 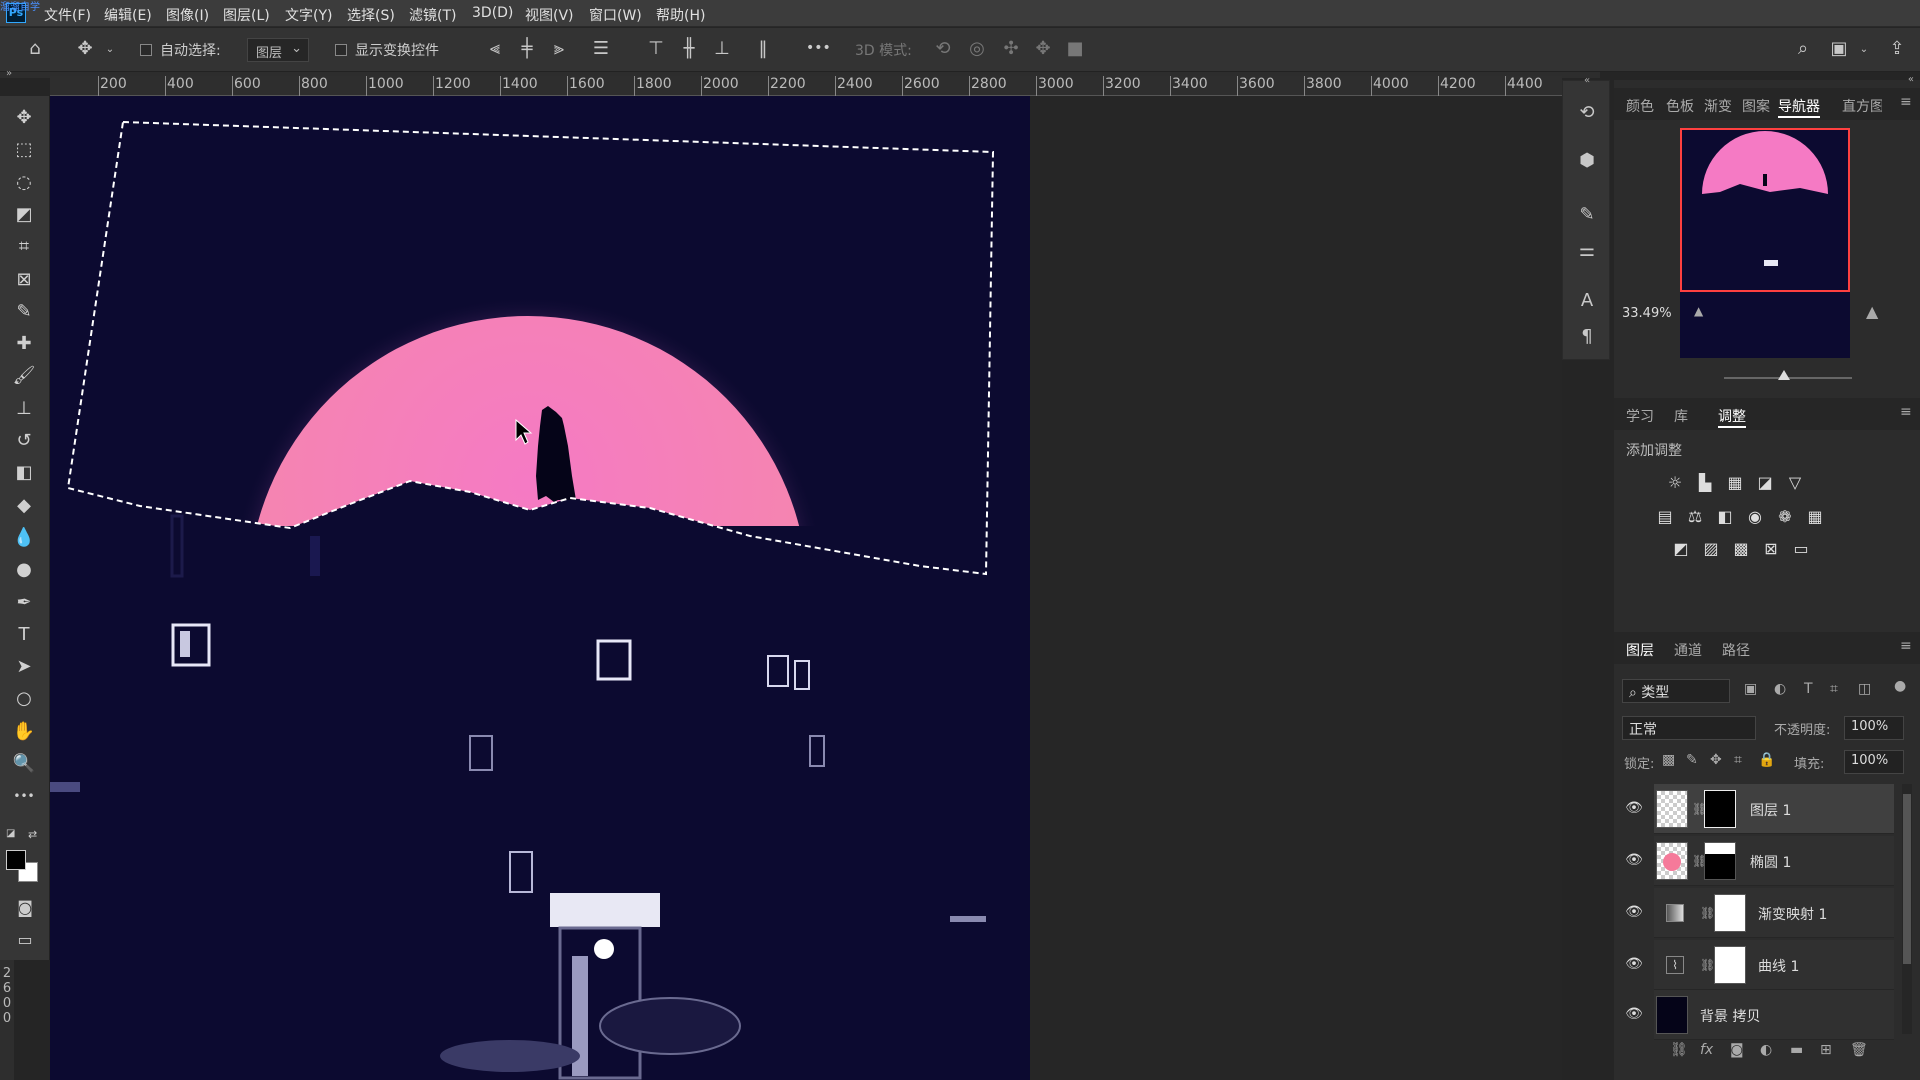 I want to click on align-vcenter-icon: ╫, so click(x=689, y=49).